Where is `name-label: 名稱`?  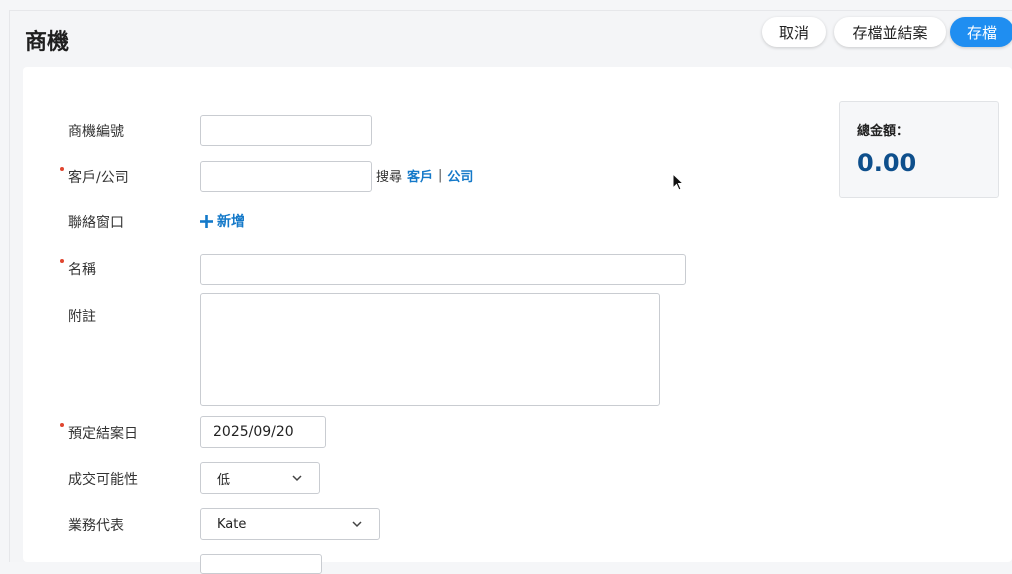
name-label: 名稱 is located at coordinates (82, 270).